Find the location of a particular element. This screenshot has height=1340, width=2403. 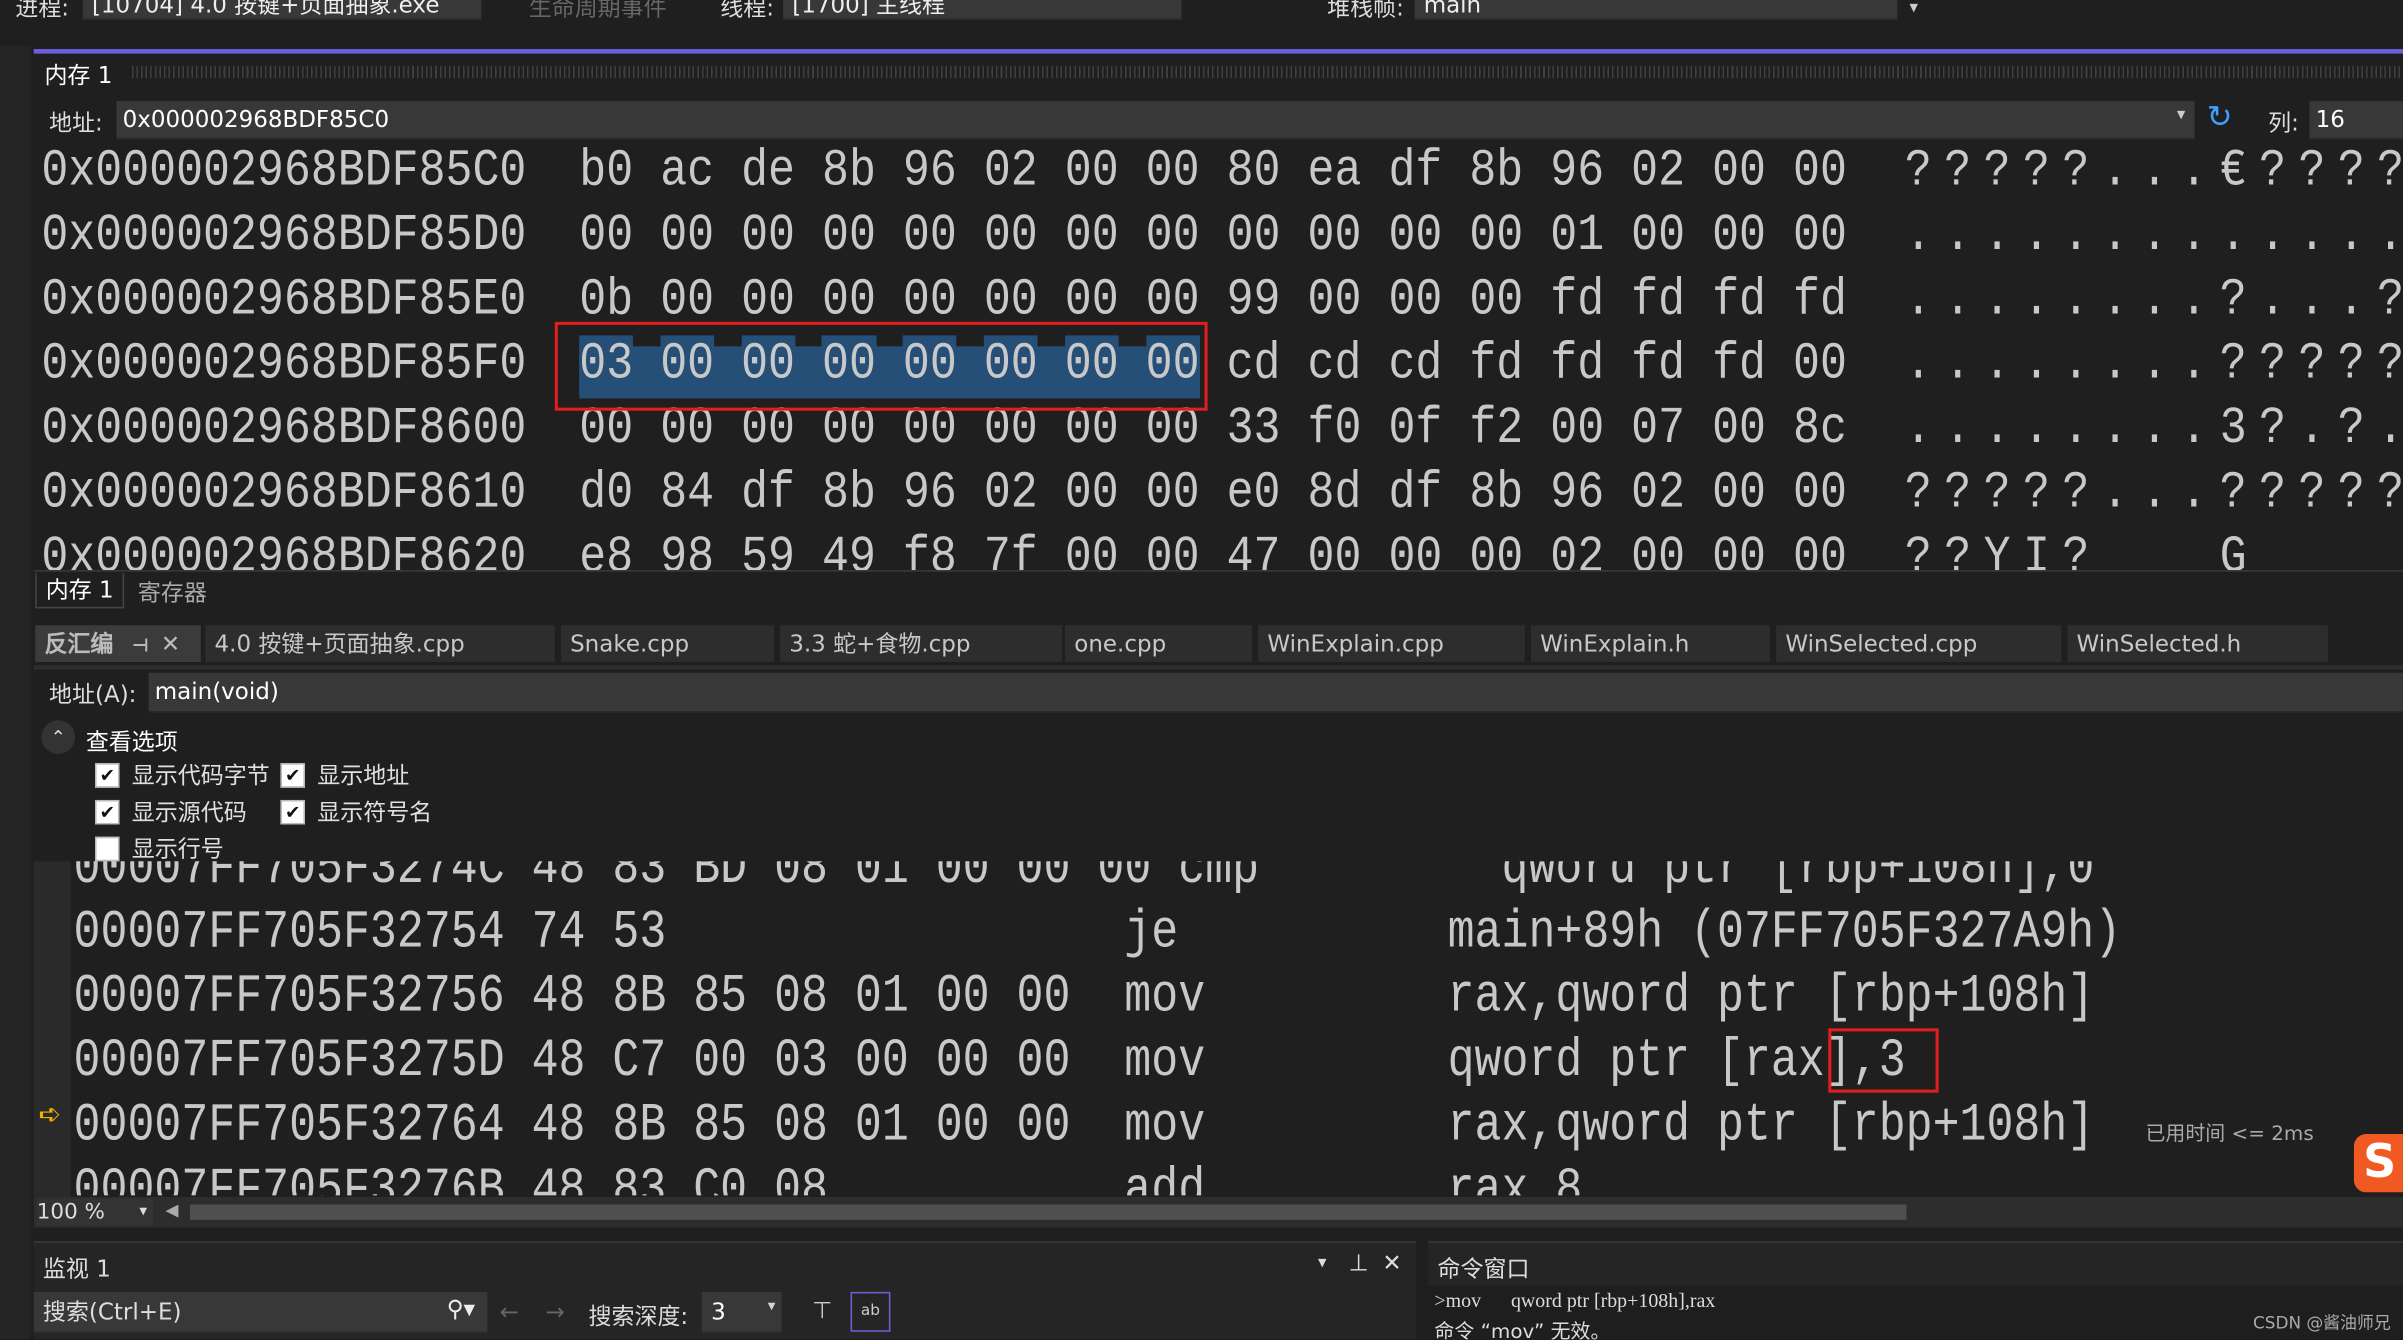

option-label: 显示地址 is located at coordinates (363, 775).